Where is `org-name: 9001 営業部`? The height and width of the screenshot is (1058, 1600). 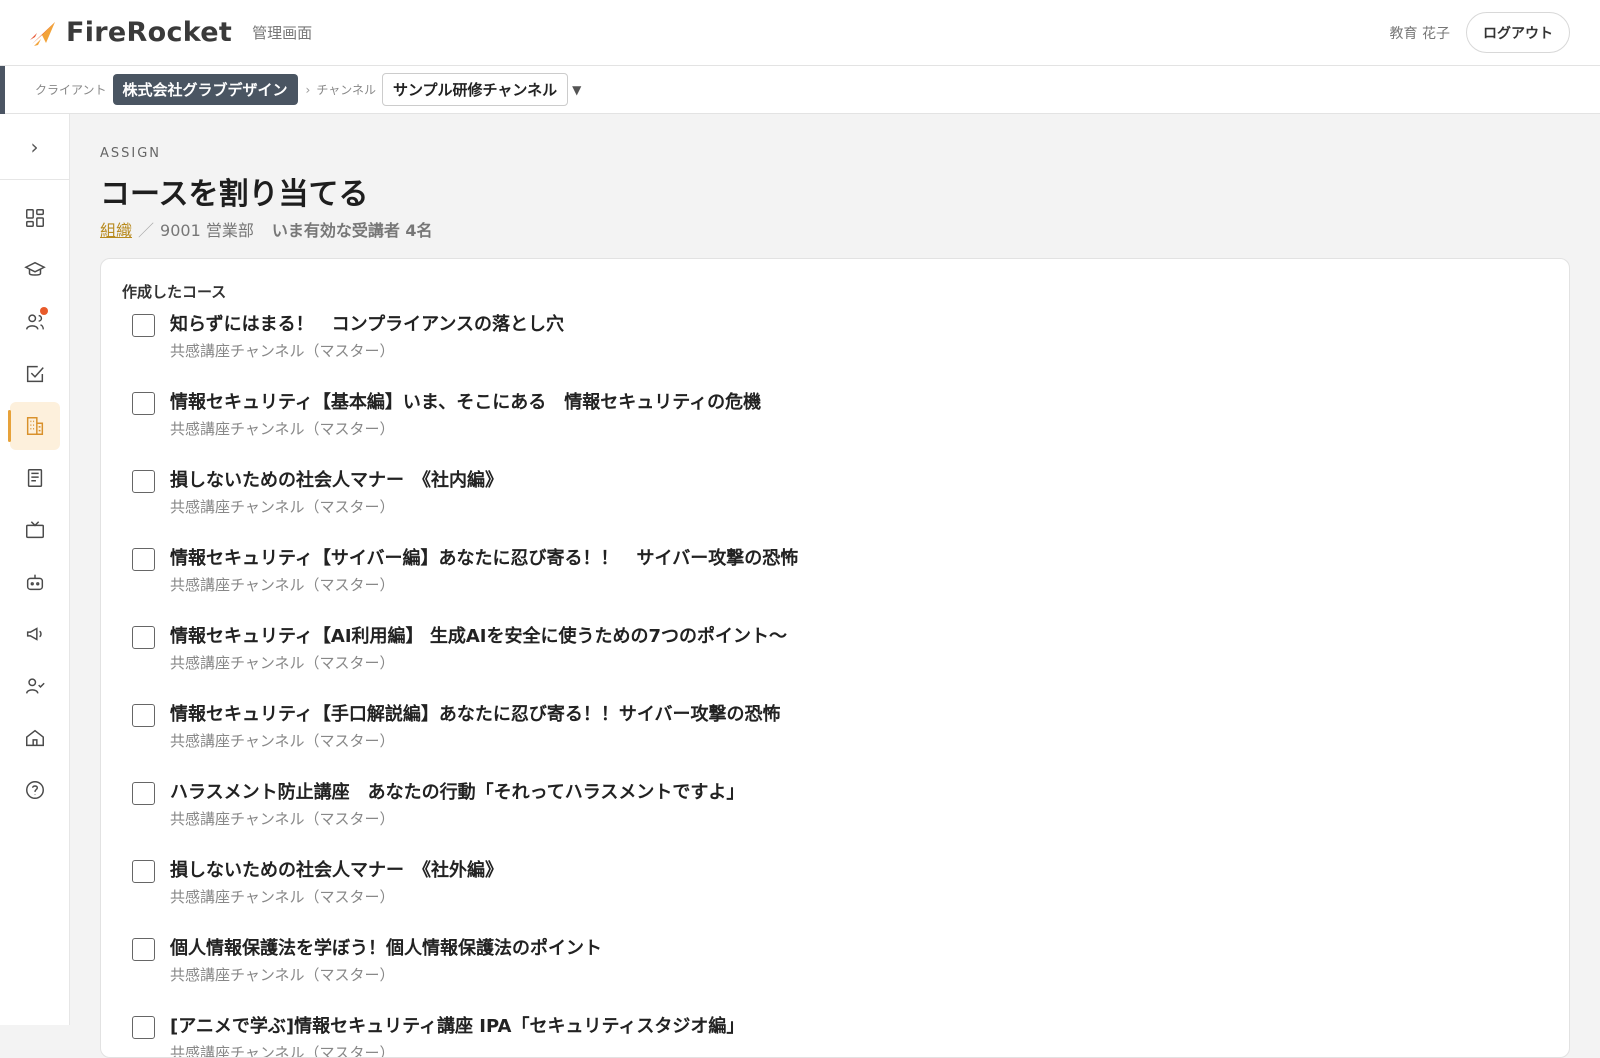
org-name: 9001 営業部 is located at coordinates (207, 230).